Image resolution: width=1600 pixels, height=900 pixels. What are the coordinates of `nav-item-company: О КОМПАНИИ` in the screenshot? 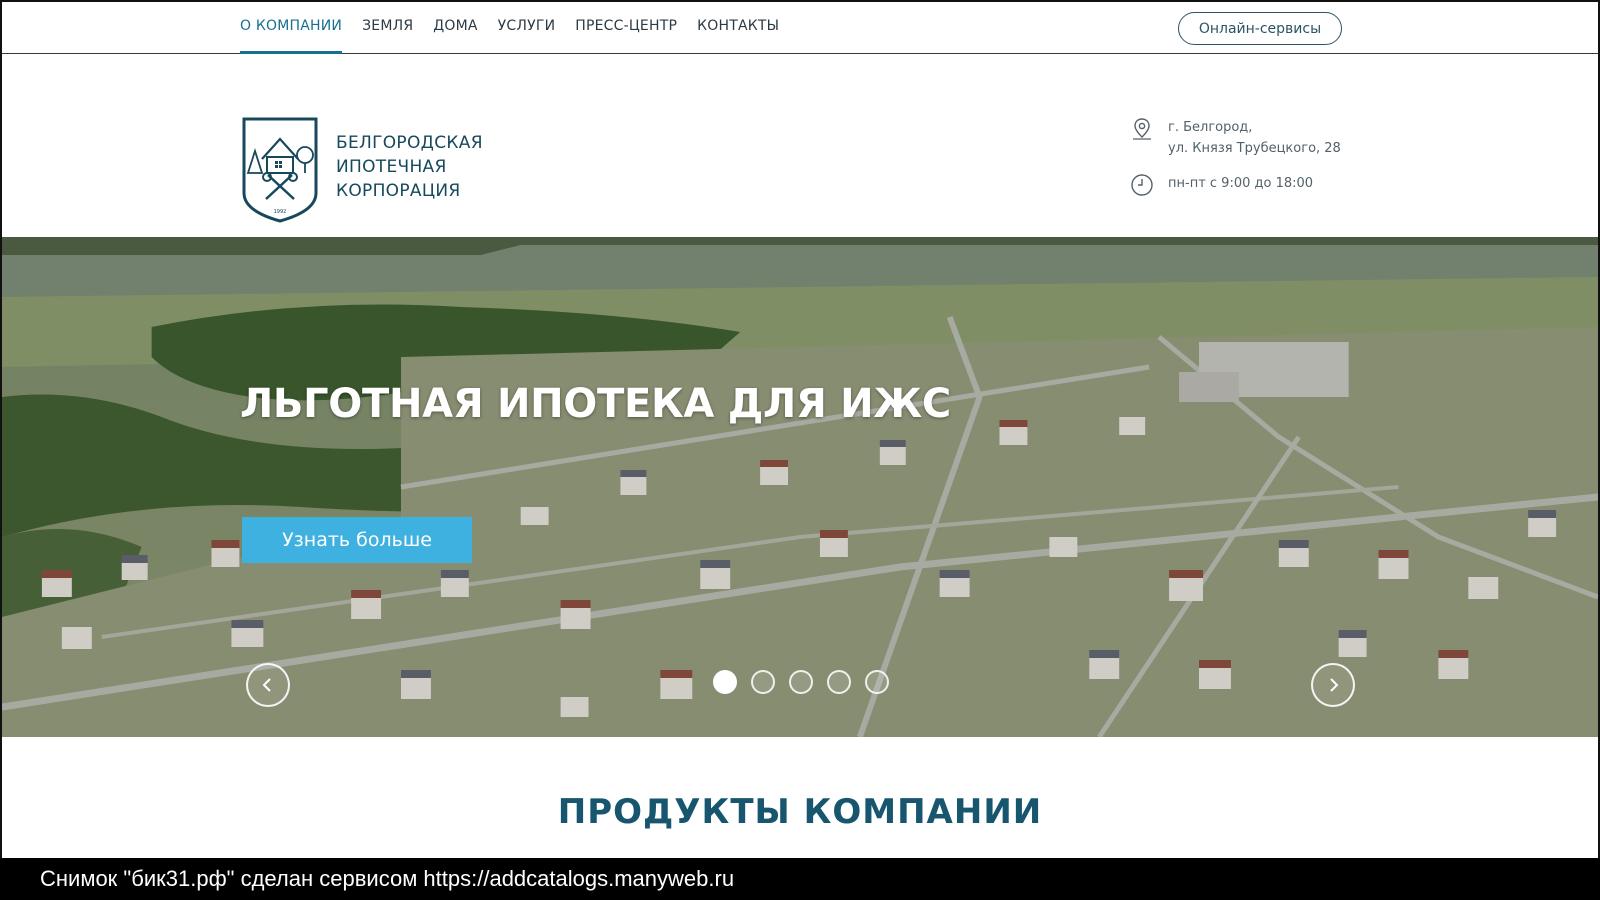 It's located at (291, 28).